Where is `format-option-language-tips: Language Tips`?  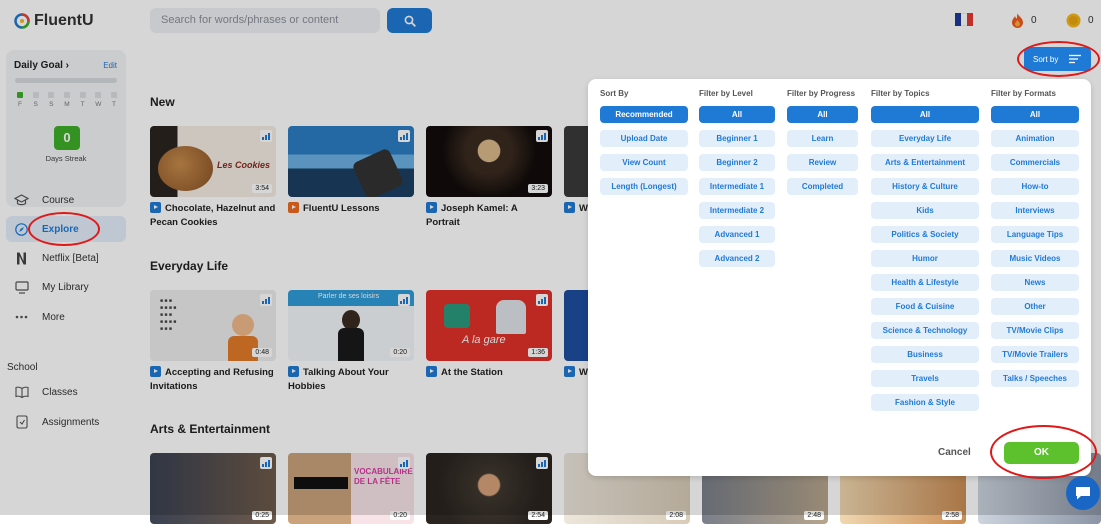
format-option-language-tips: Language Tips is located at coordinates (1035, 234).